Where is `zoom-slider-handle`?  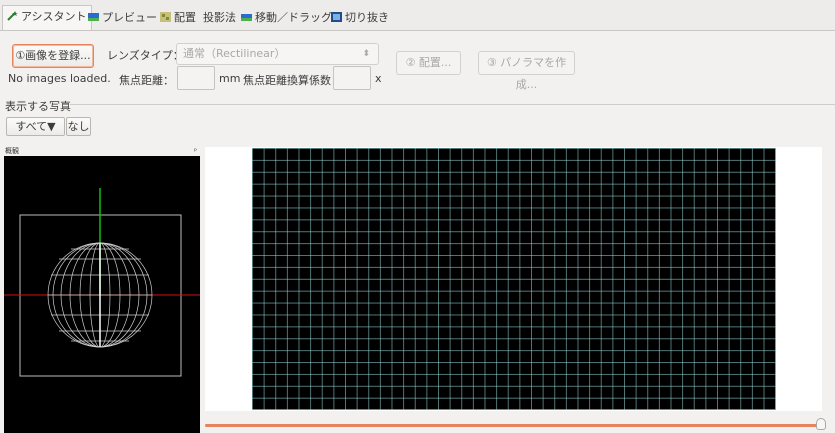
zoom-slider-handle is located at coordinates (821, 424).